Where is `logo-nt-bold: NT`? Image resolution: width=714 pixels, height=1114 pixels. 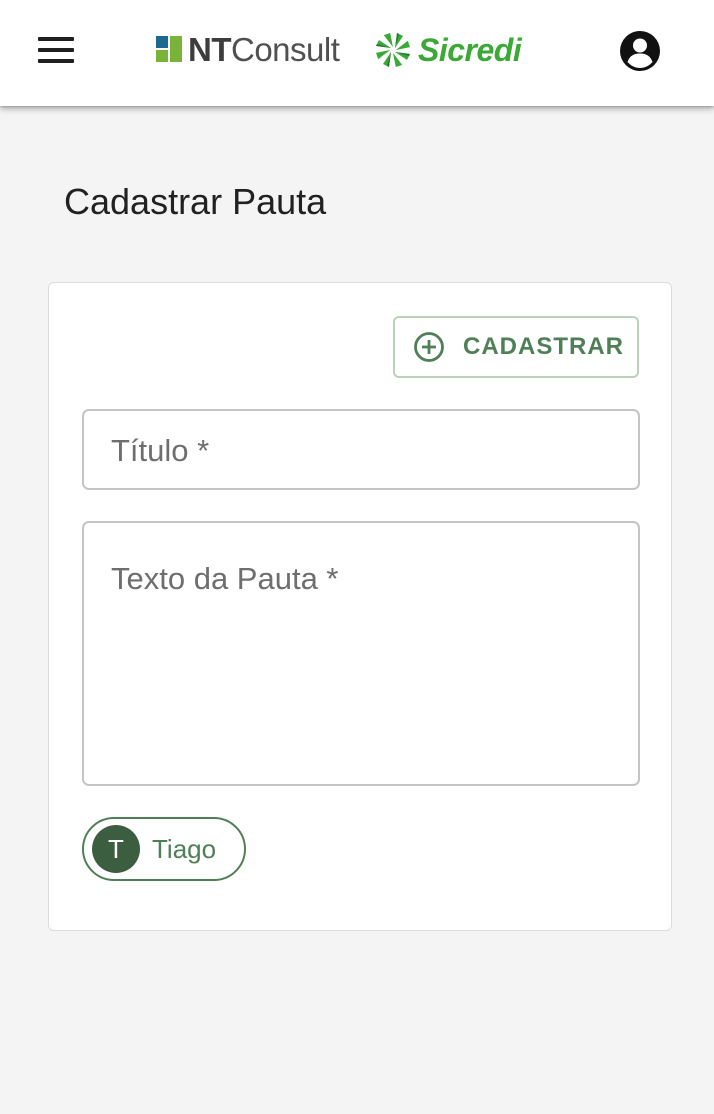
logo-nt-bold: NT is located at coordinates (210, 49).